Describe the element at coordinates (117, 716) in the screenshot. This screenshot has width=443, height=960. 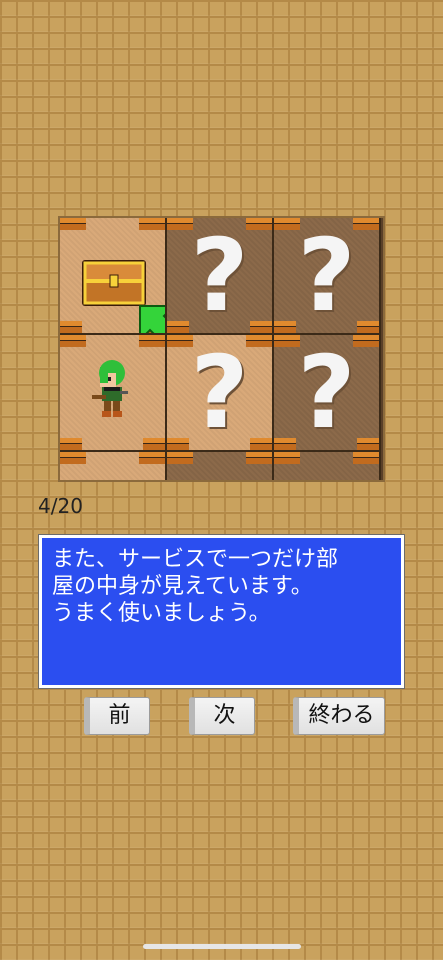
I see `previous-button: 前` at that location.